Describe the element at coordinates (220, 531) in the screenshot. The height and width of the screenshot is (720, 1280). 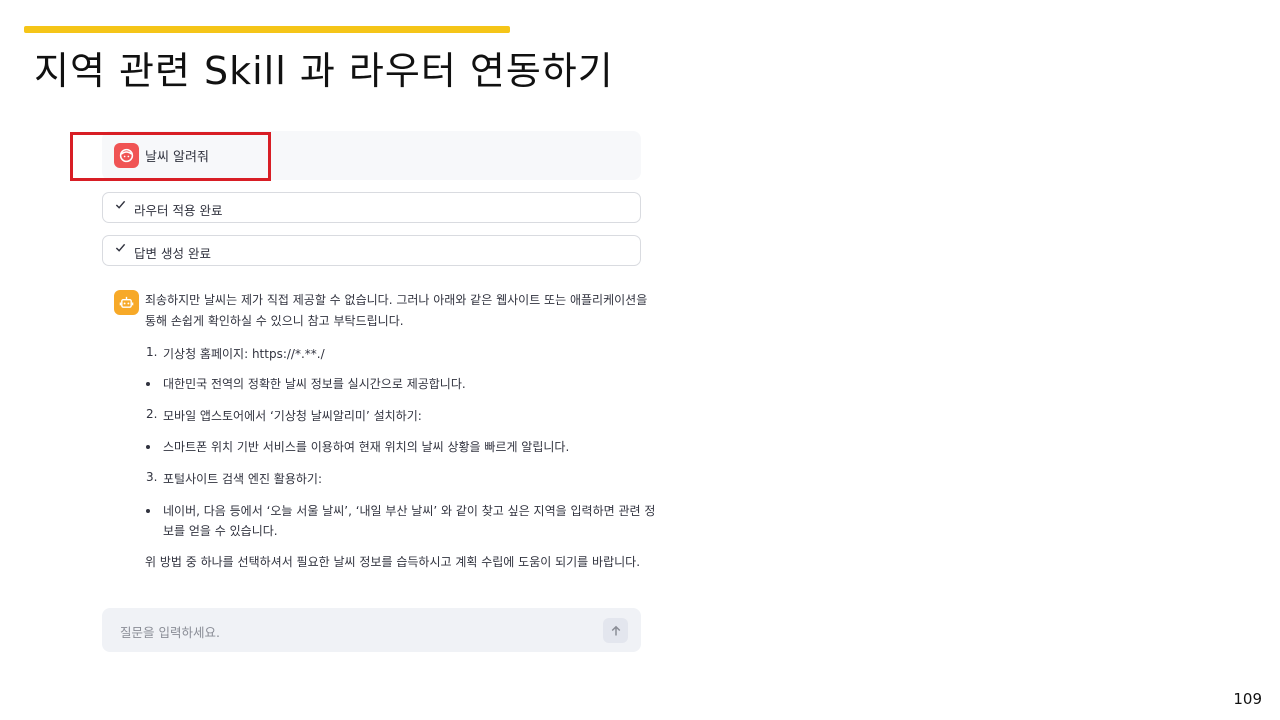
I see `list-item-text-continued: 보를 얻을 수 있습니다.` at that location.